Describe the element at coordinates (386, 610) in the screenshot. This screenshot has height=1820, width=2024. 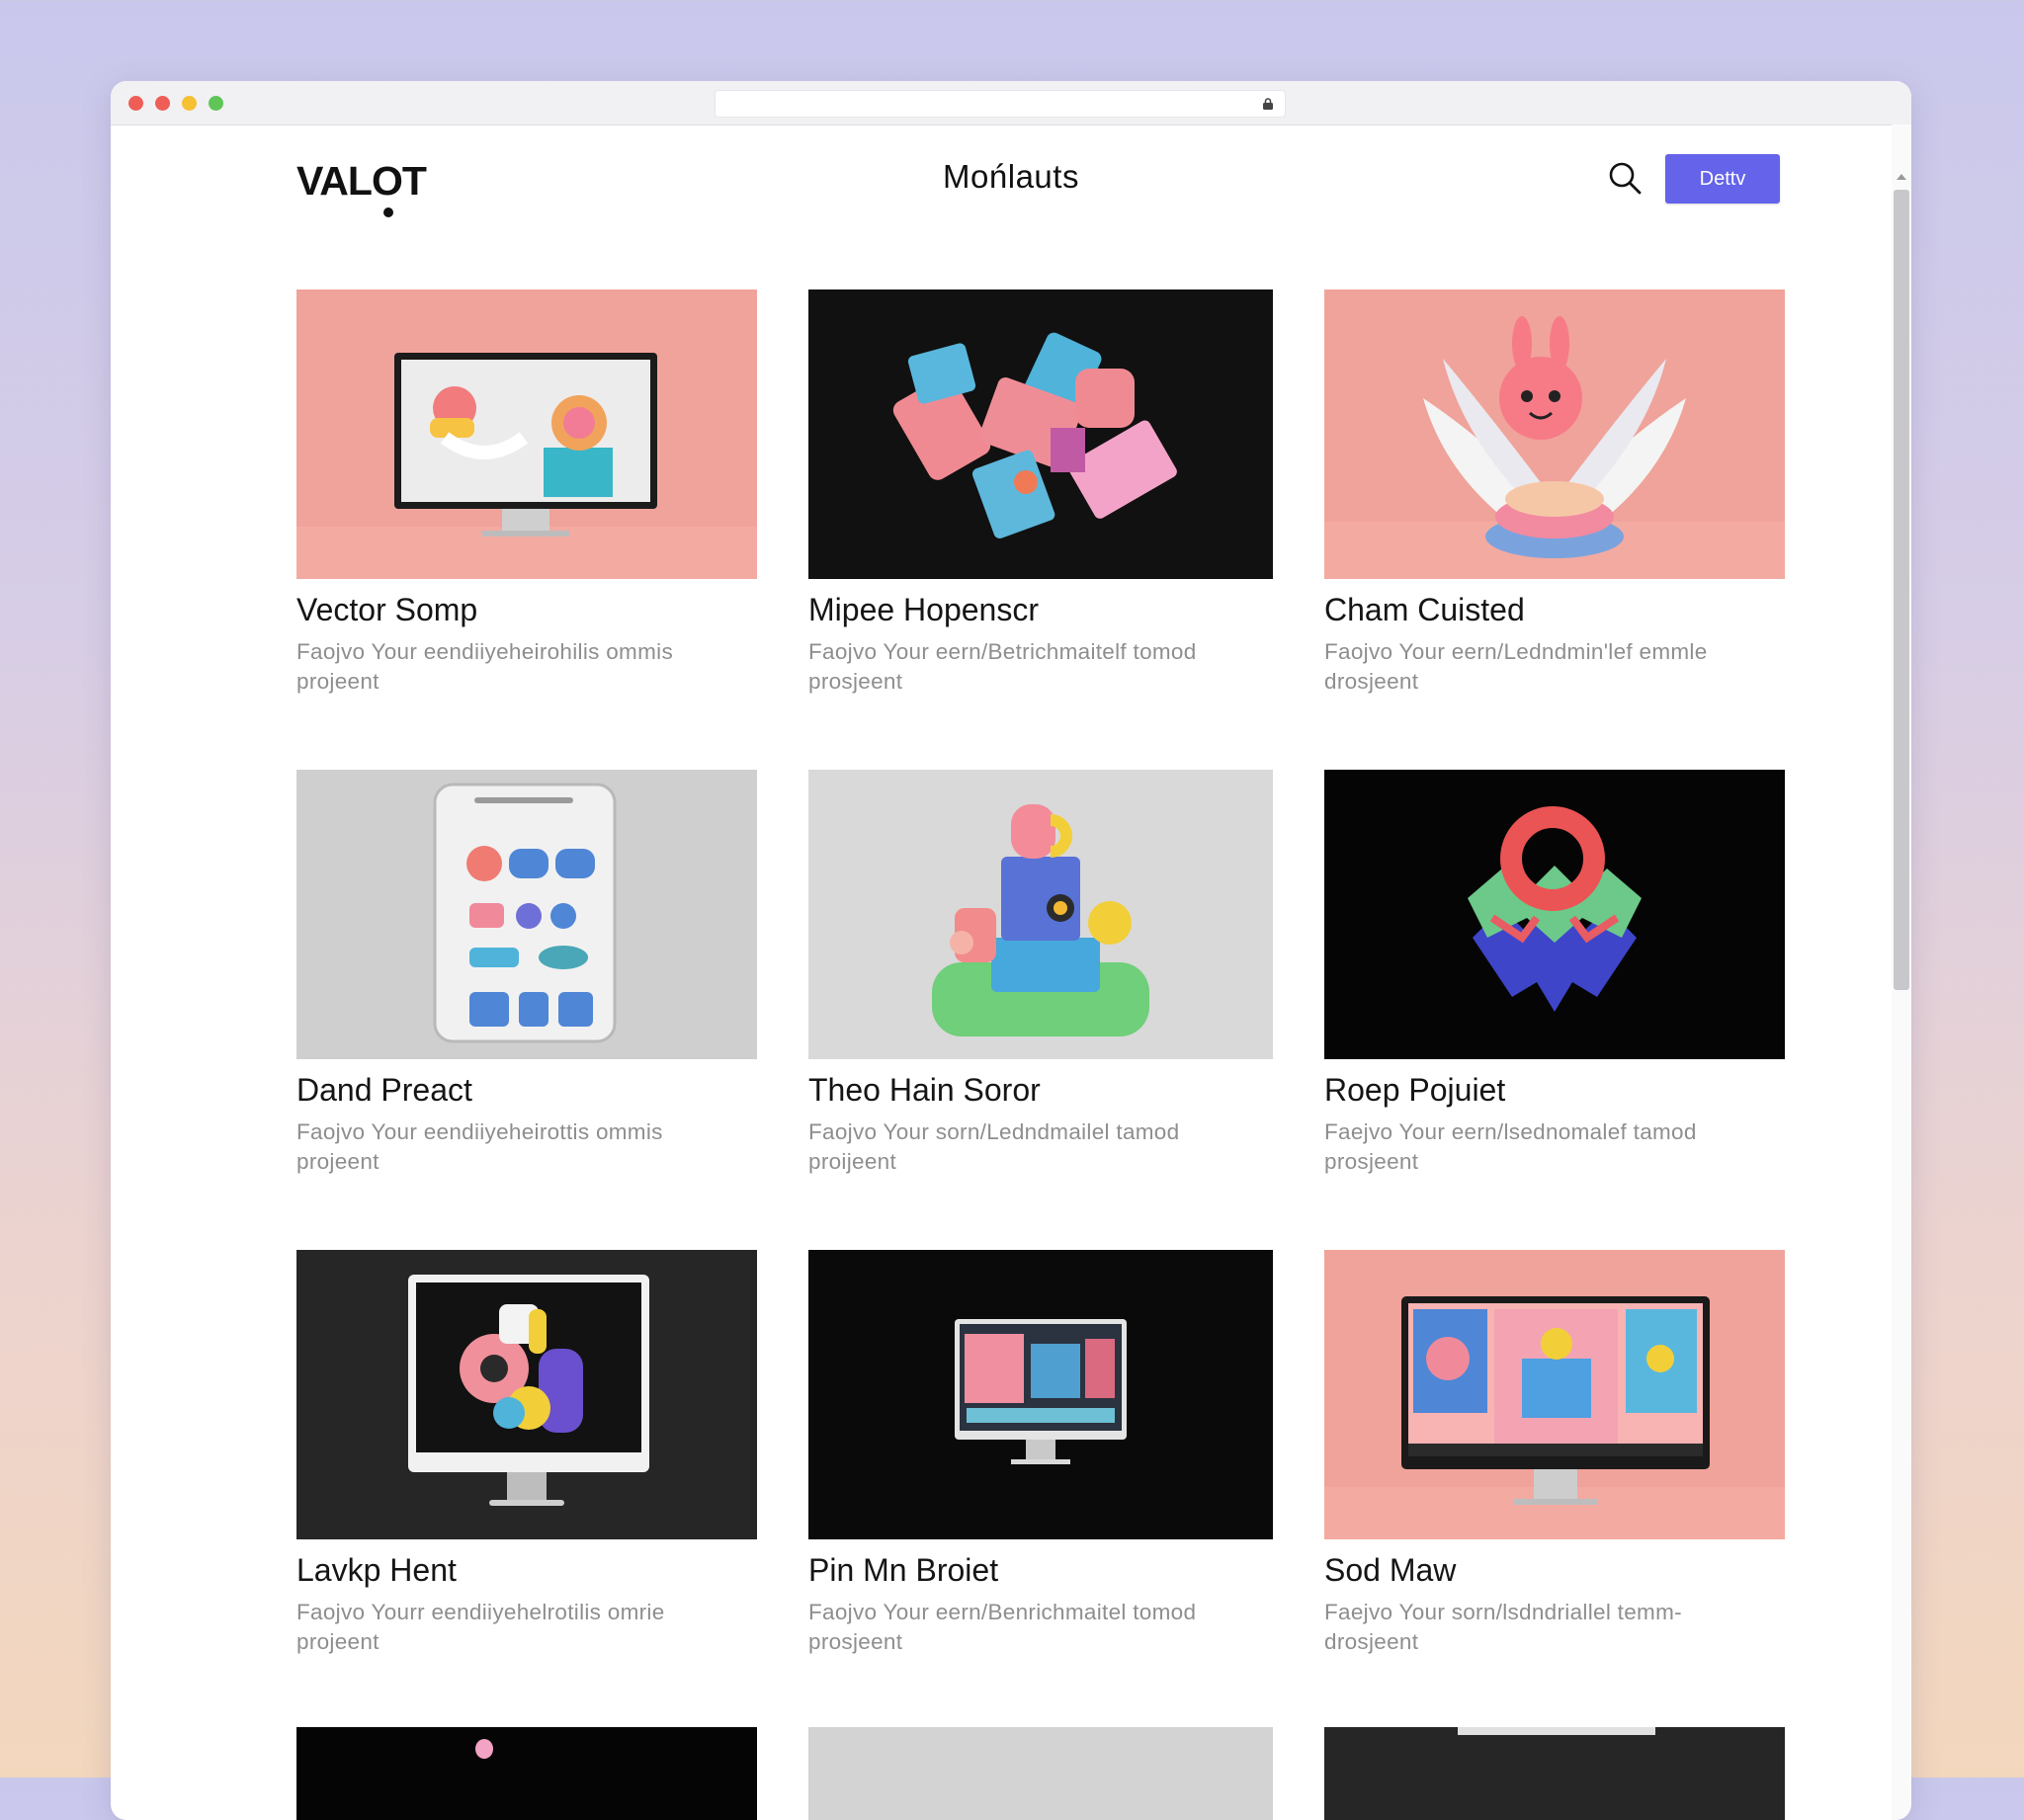
I see `project-title: Vector Somp` at that location.